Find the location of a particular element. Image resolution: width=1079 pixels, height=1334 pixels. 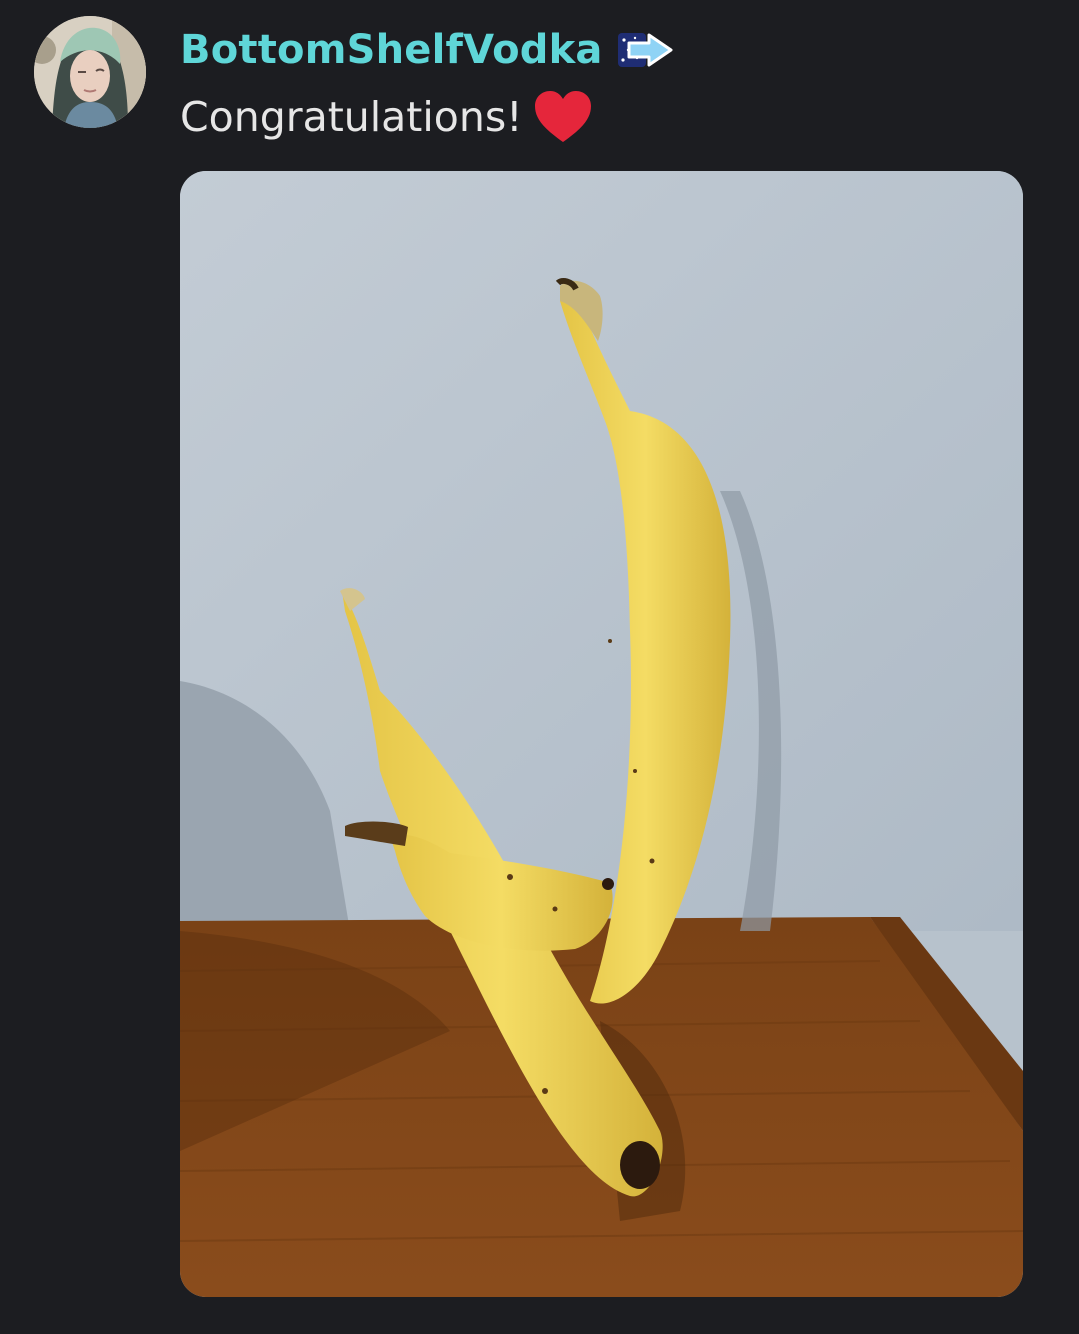

arrow-right-icon is located at coordinates (645, 50).